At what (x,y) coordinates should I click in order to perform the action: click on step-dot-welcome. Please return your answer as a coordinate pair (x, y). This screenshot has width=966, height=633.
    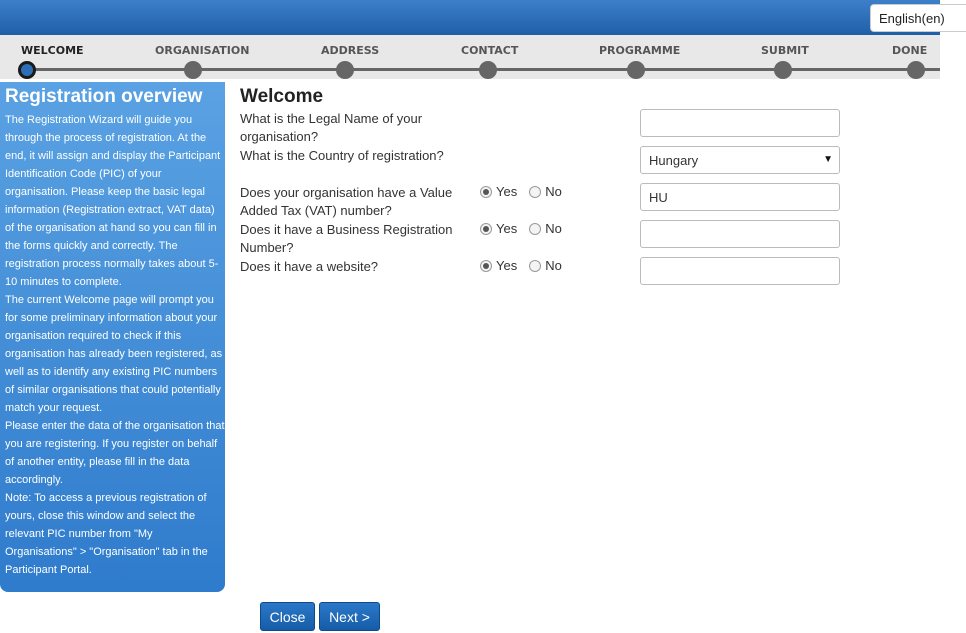
    Looking at the image, I should click on (27, 70).